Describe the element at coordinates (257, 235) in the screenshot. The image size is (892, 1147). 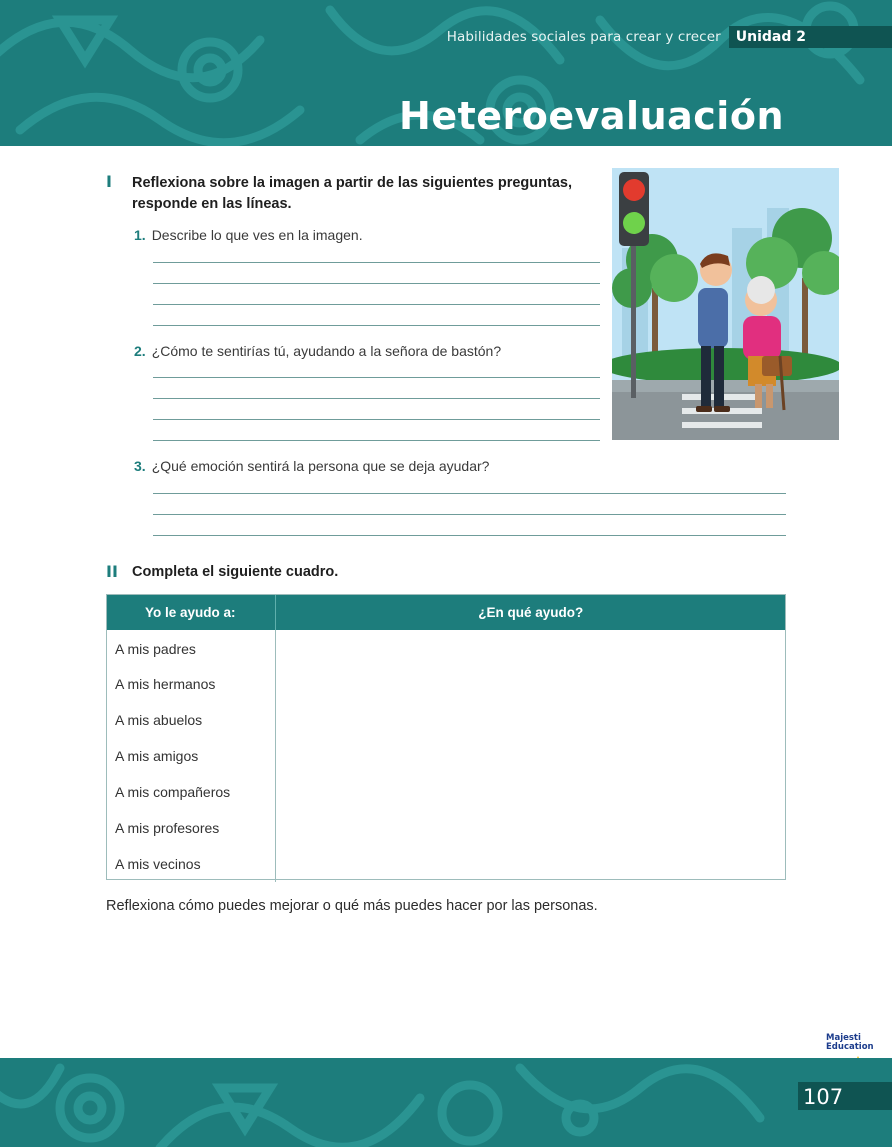
I see `question-1-text: Describe lo que ves en la imagen.` at that location.